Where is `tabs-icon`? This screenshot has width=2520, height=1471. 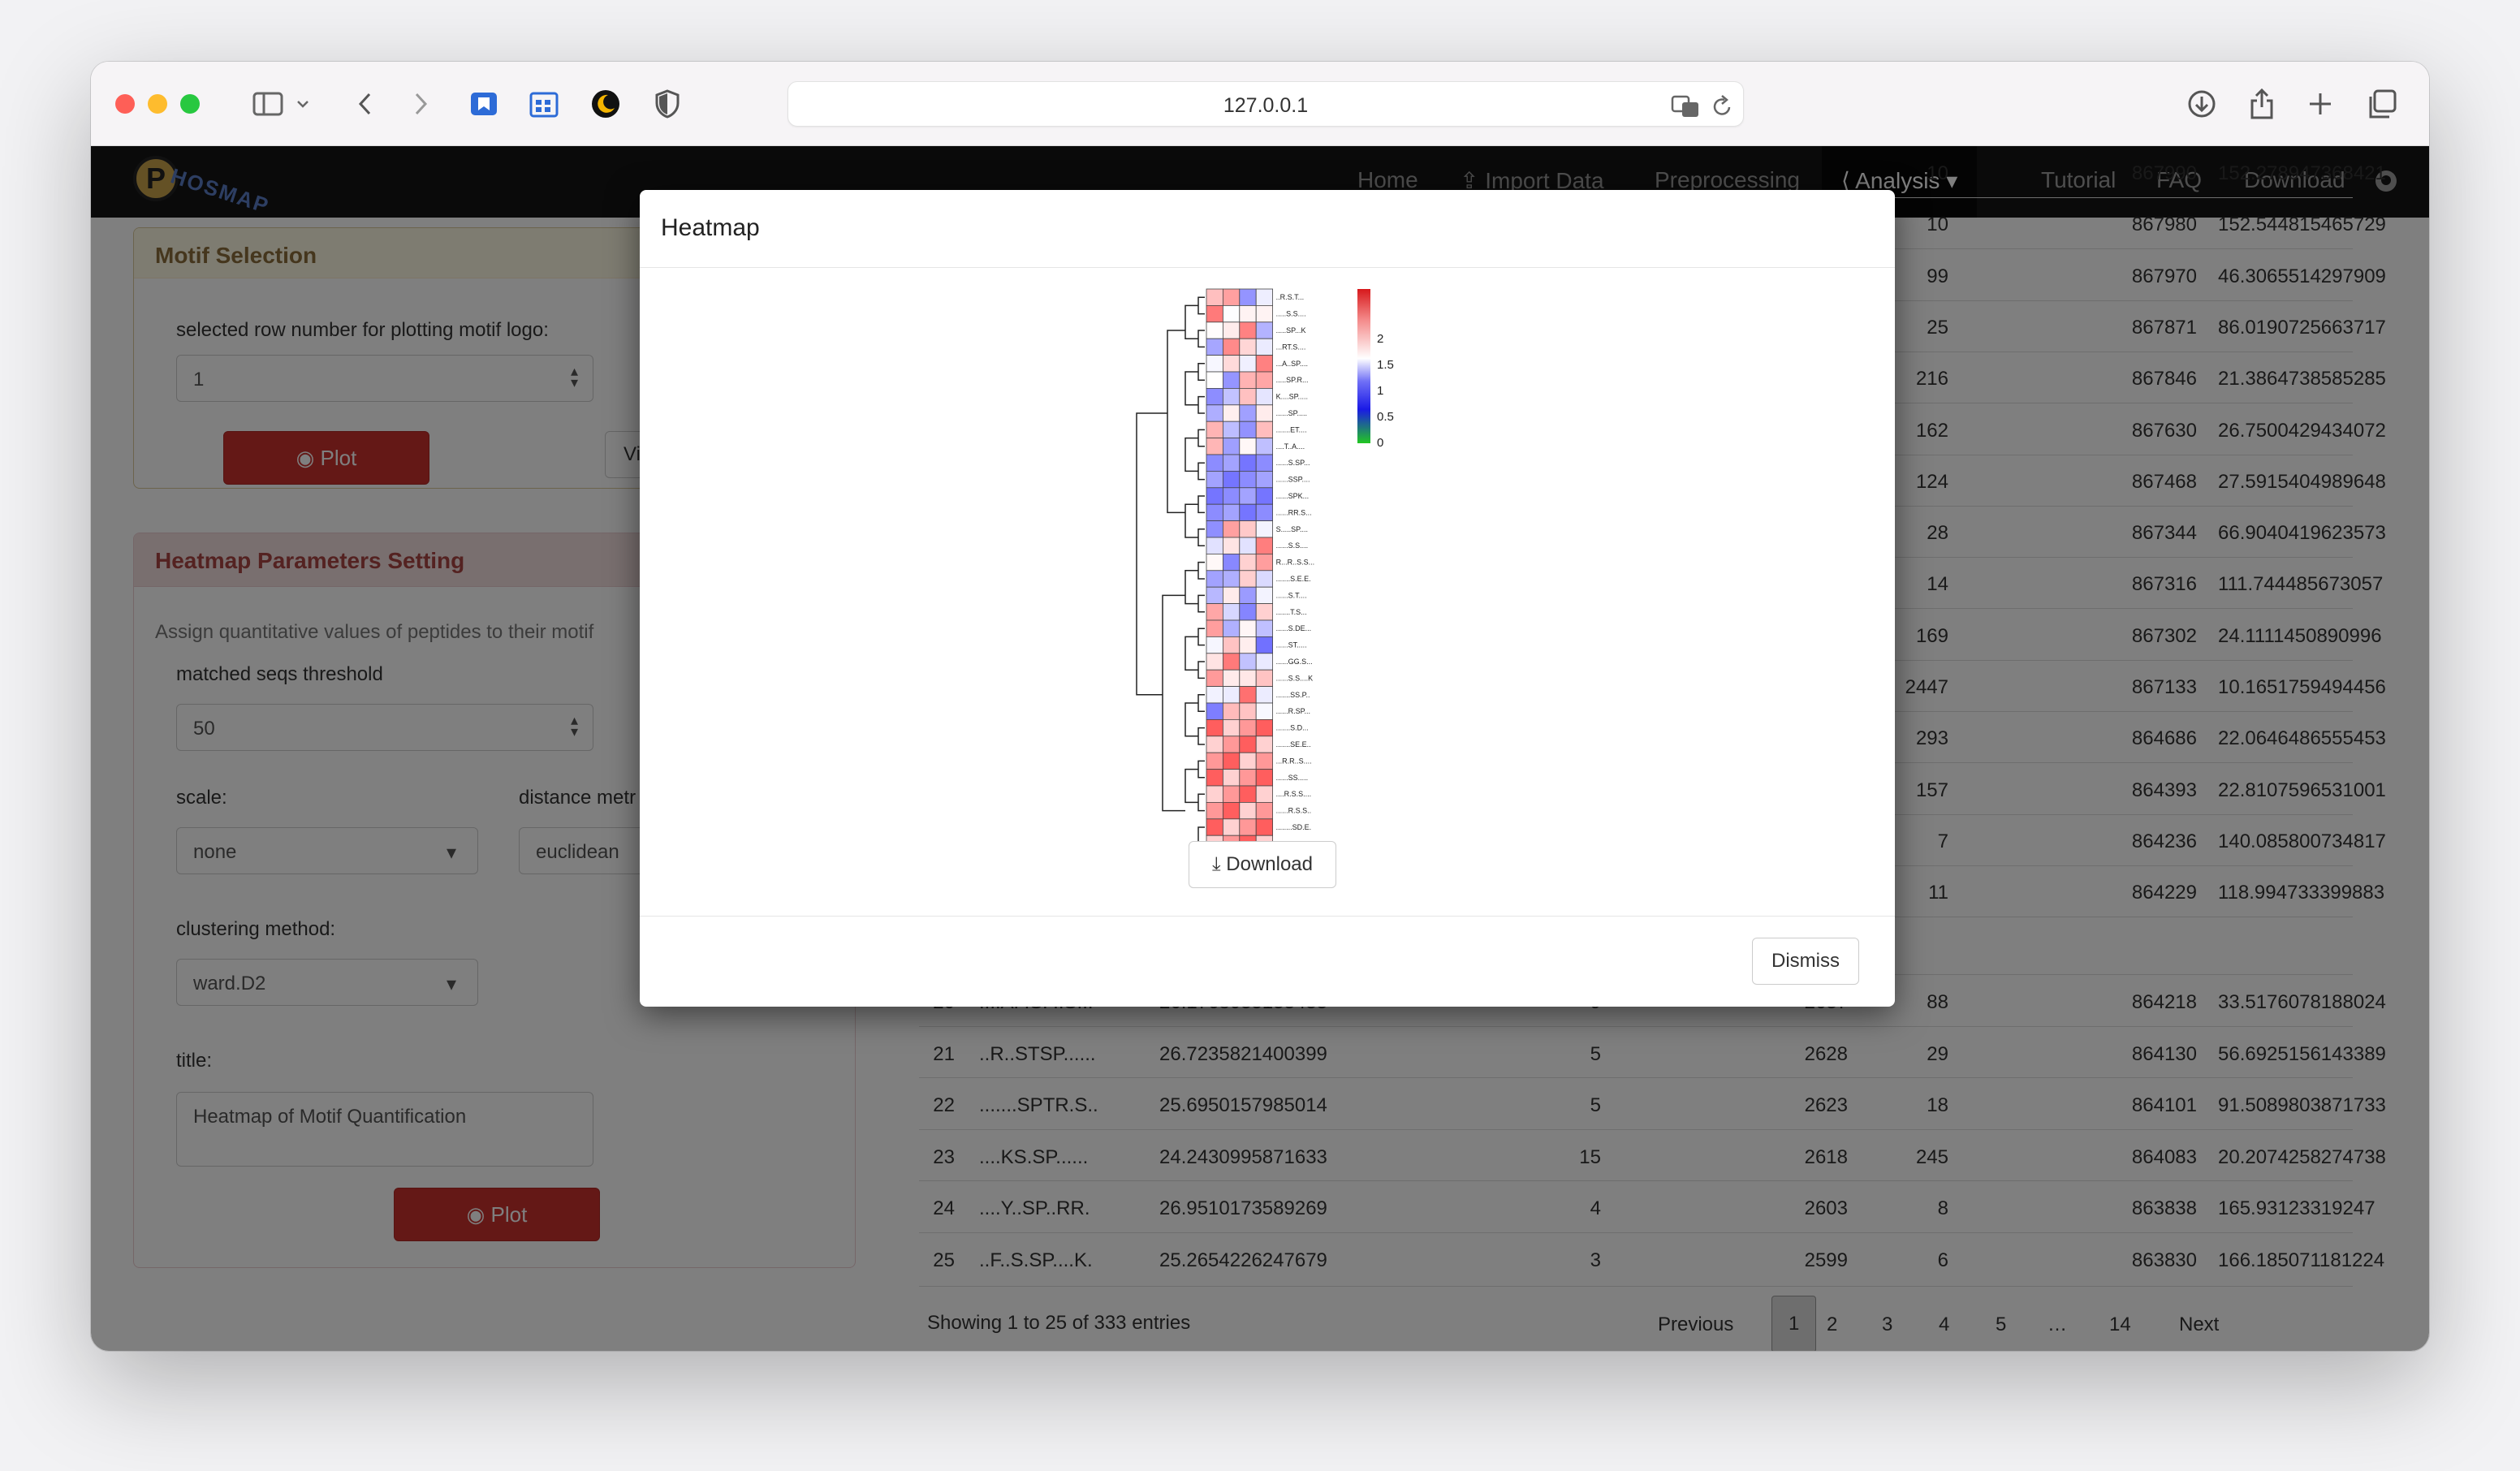
tabs-icon is located at coordinates (2382, 104).